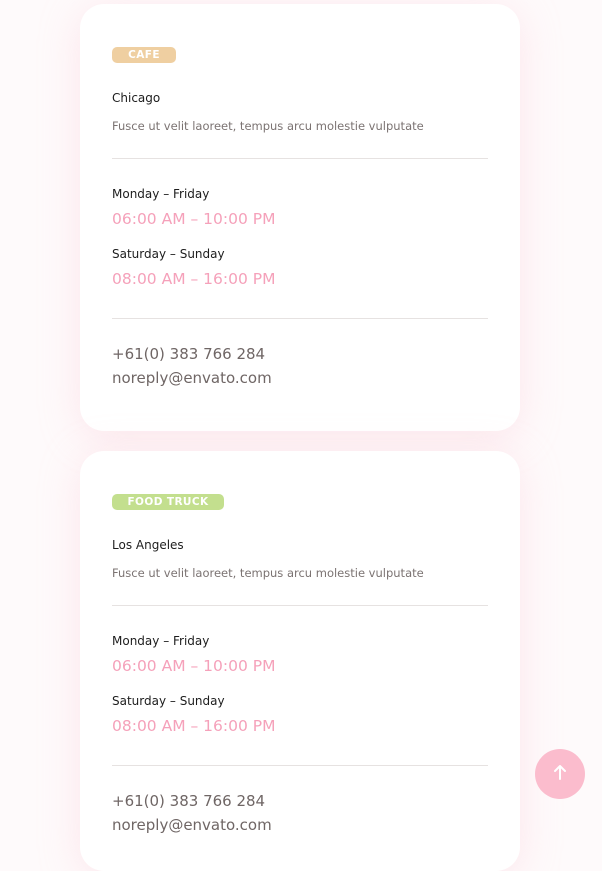 The height and width of the screenshot is (871, 602). I want to click on location-city: Los Angeles, so click(148, 545).